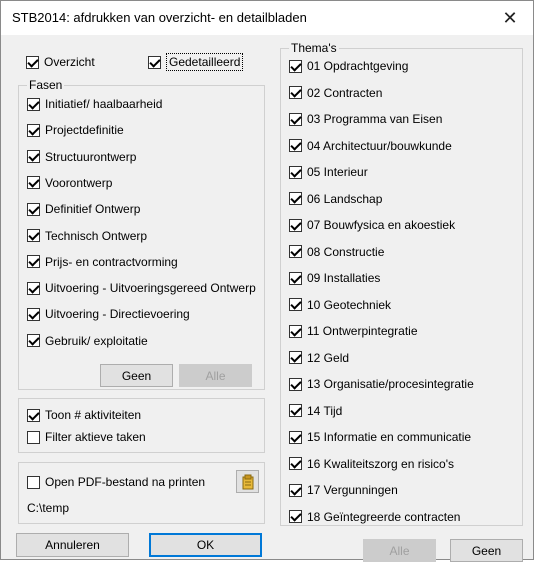 The height and width of the screenshot is (562, 534). What do you see at coordinates (48, 508) in the screenshot?
I see `pdf-path: C:\temp` at bounding box center [48, 508].